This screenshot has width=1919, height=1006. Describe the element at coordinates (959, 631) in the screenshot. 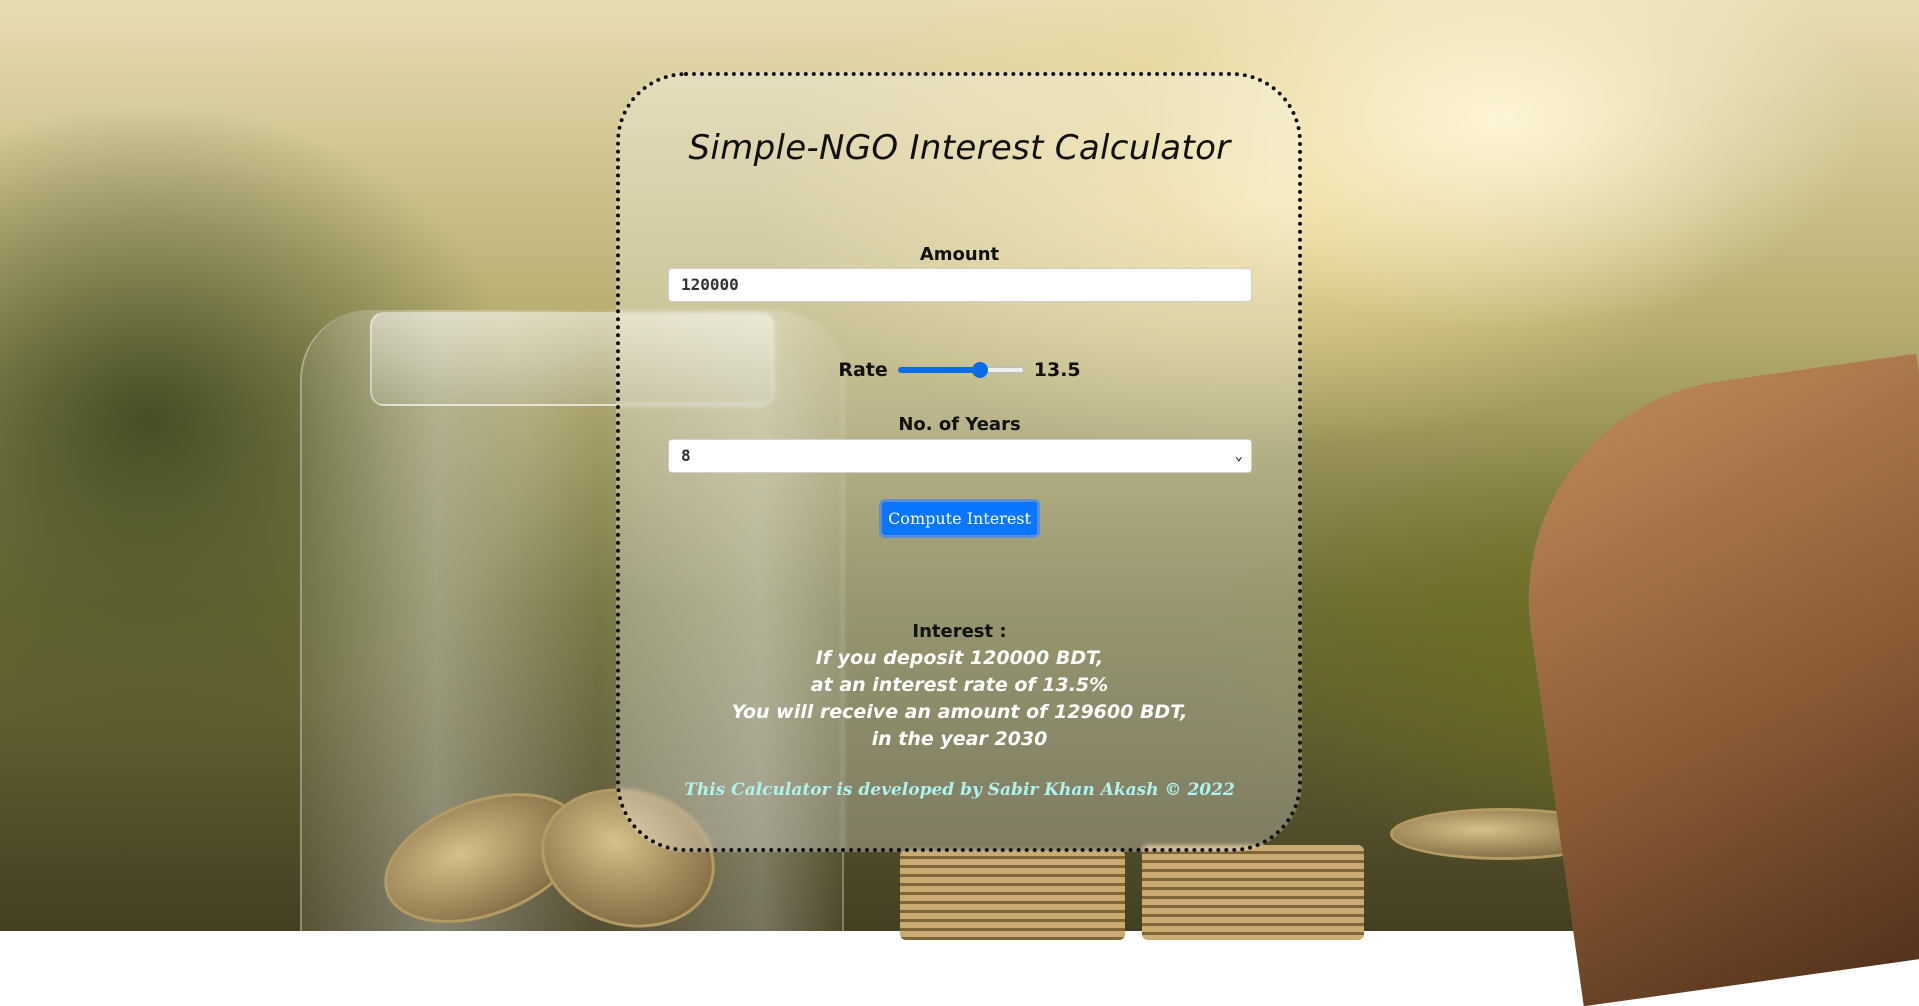

I see `interest-heading: Interest :` at that location.